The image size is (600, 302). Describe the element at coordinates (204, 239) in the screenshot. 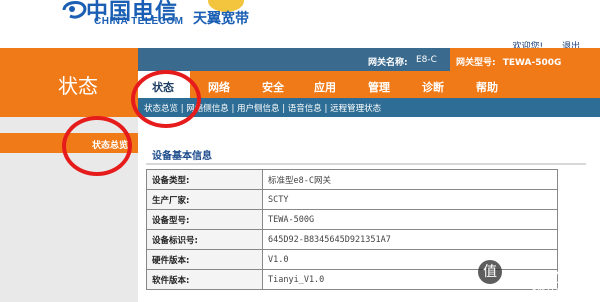

I see `row-key: 设备标识号:` at that location.